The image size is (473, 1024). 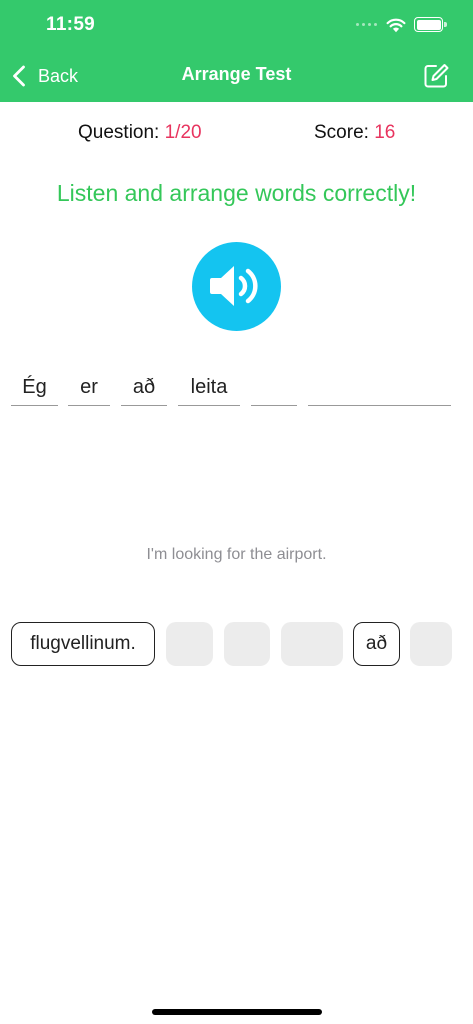 I want to click on wifi-icon, so click(x=396, y=25).